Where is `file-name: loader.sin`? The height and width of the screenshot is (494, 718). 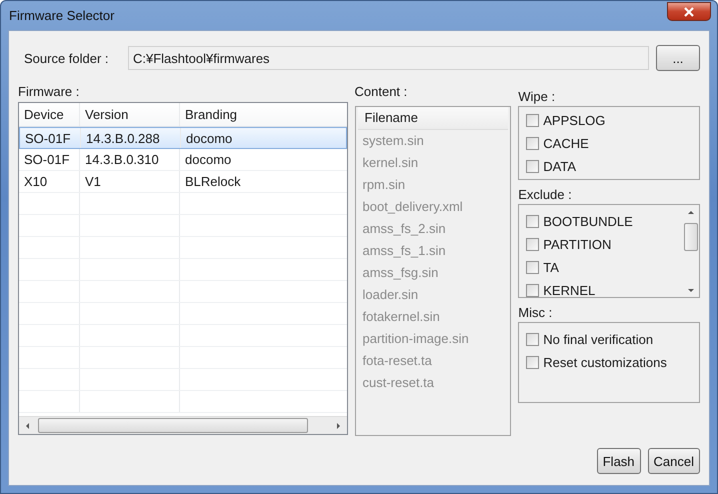
file-name: loader.sin is located at coordinates (391, 295).